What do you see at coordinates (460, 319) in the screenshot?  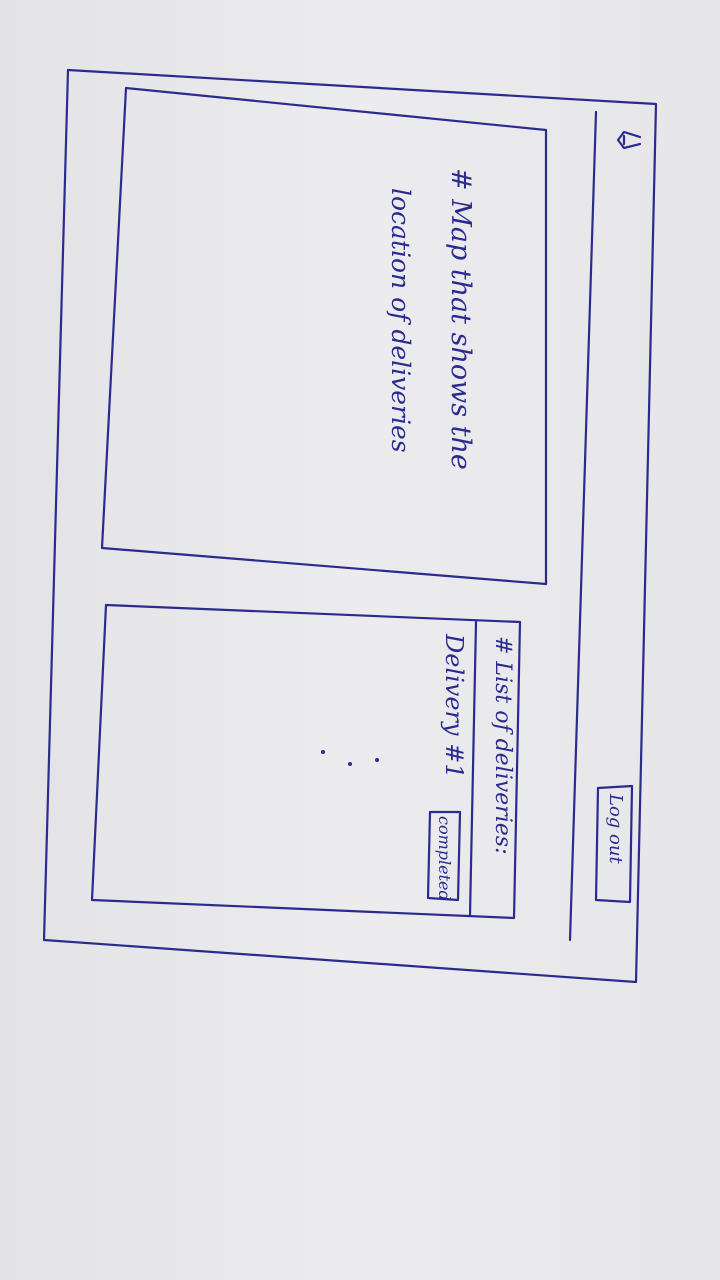 I see `map-caption-line1: # Map that shows the` at bounding box center [460, 319].